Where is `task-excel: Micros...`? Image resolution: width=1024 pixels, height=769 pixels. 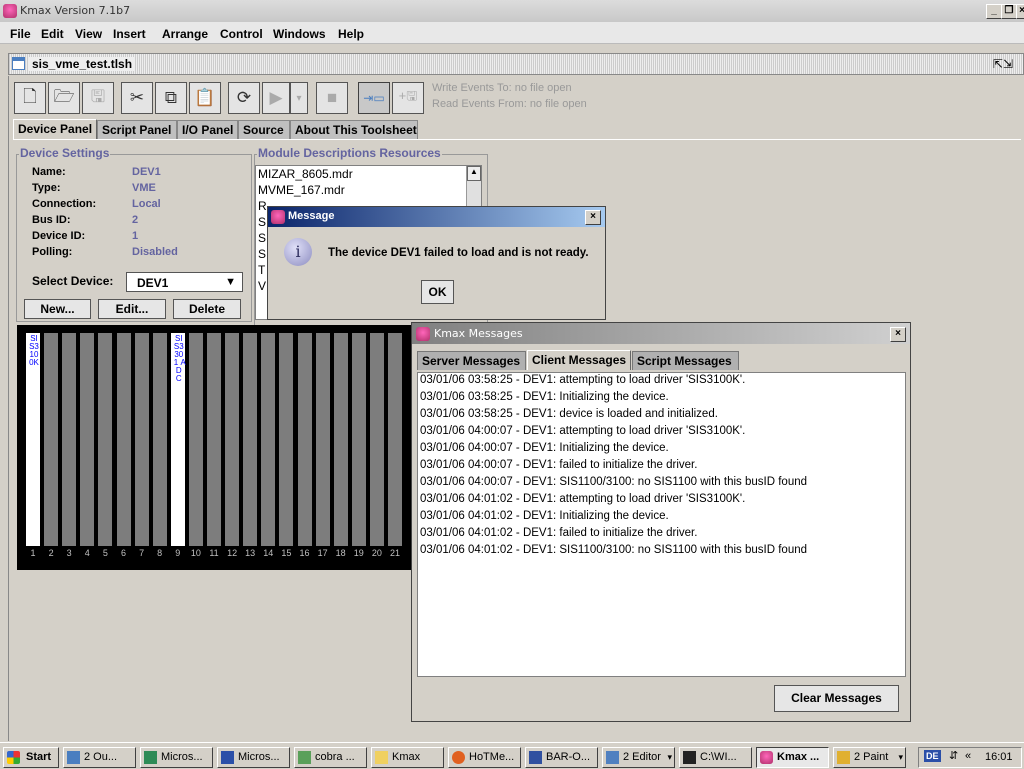 task-excel: Micros... is located at coordinates (176, 757).